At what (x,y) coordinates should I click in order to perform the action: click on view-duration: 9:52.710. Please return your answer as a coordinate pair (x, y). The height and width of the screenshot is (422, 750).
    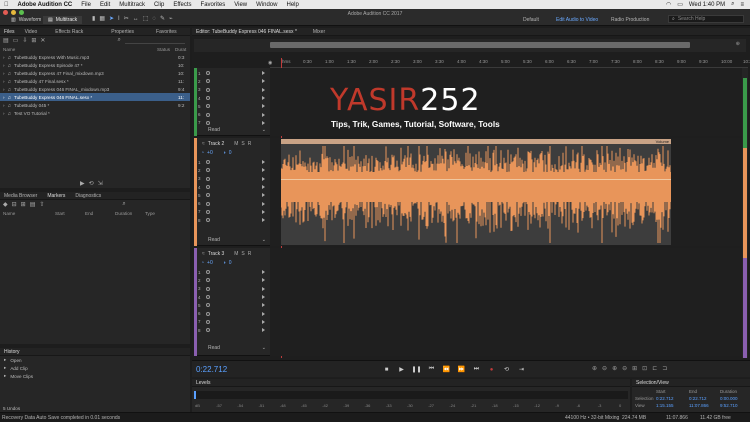
    Looking at the image, I should click on (729, 405).